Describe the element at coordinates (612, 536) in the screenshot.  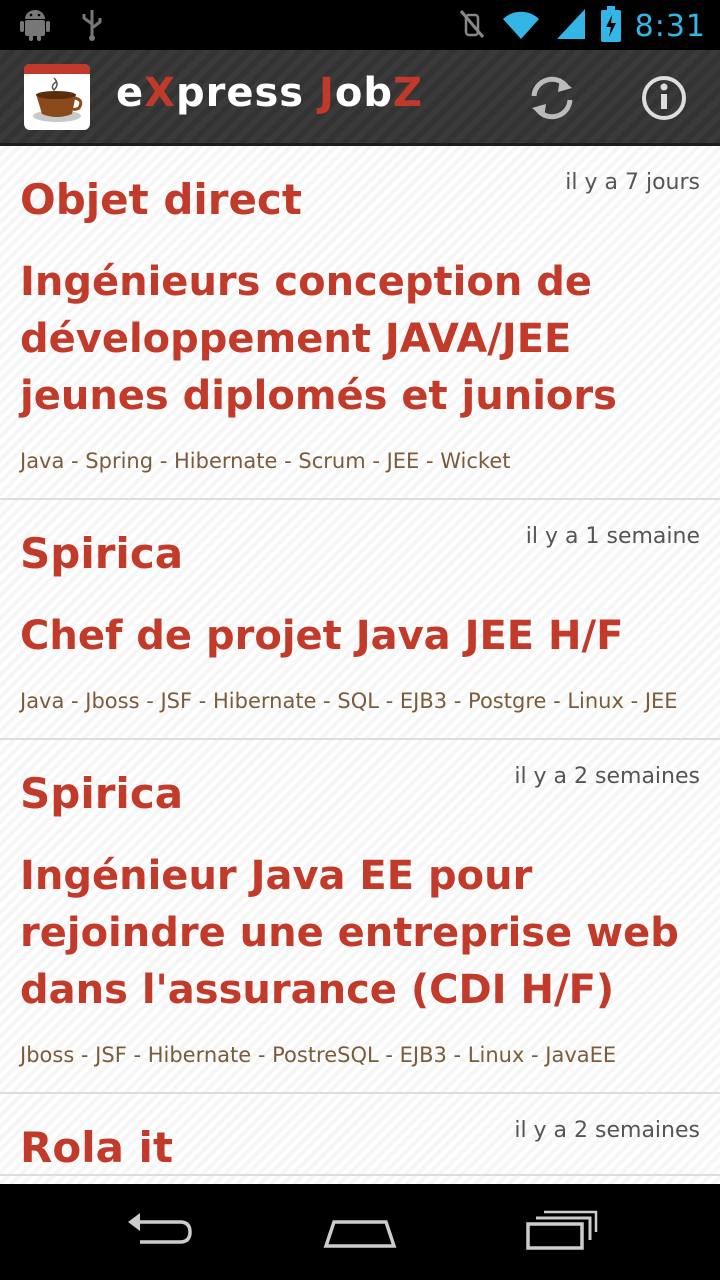
I see `posted-date: il y a 1 semaine` at that location.